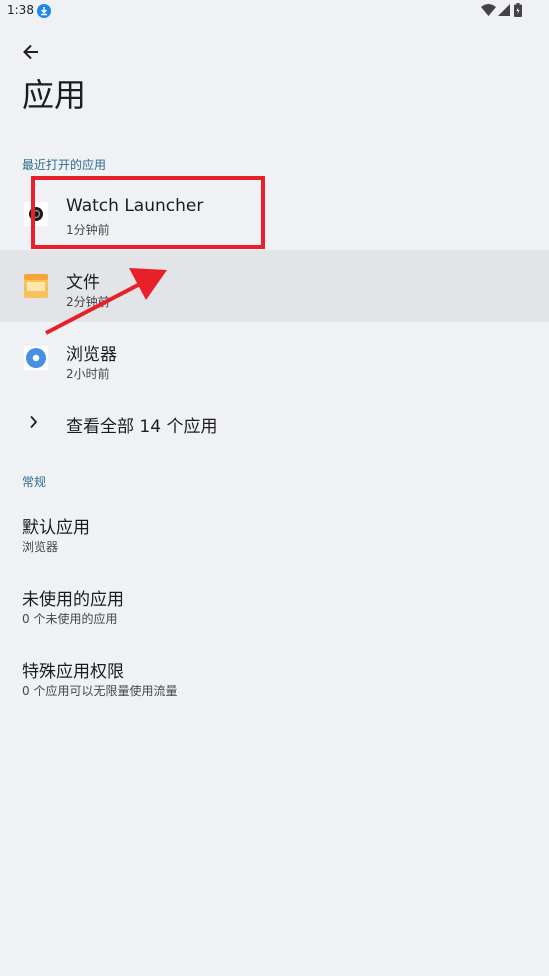  Describe the element at coordinates (73, 600) in the screenshot. I see `setting-title: 未使用的应用` at that location.